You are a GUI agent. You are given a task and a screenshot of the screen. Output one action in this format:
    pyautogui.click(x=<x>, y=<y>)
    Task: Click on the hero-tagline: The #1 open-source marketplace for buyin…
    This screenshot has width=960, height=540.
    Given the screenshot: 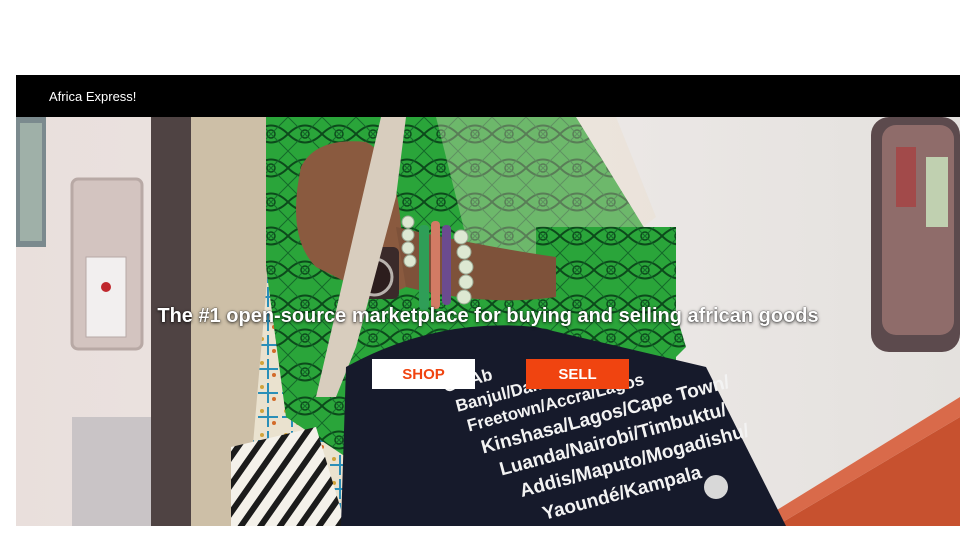 What is the action you would take?
    pyautogui.click(x=488, y=316)
    